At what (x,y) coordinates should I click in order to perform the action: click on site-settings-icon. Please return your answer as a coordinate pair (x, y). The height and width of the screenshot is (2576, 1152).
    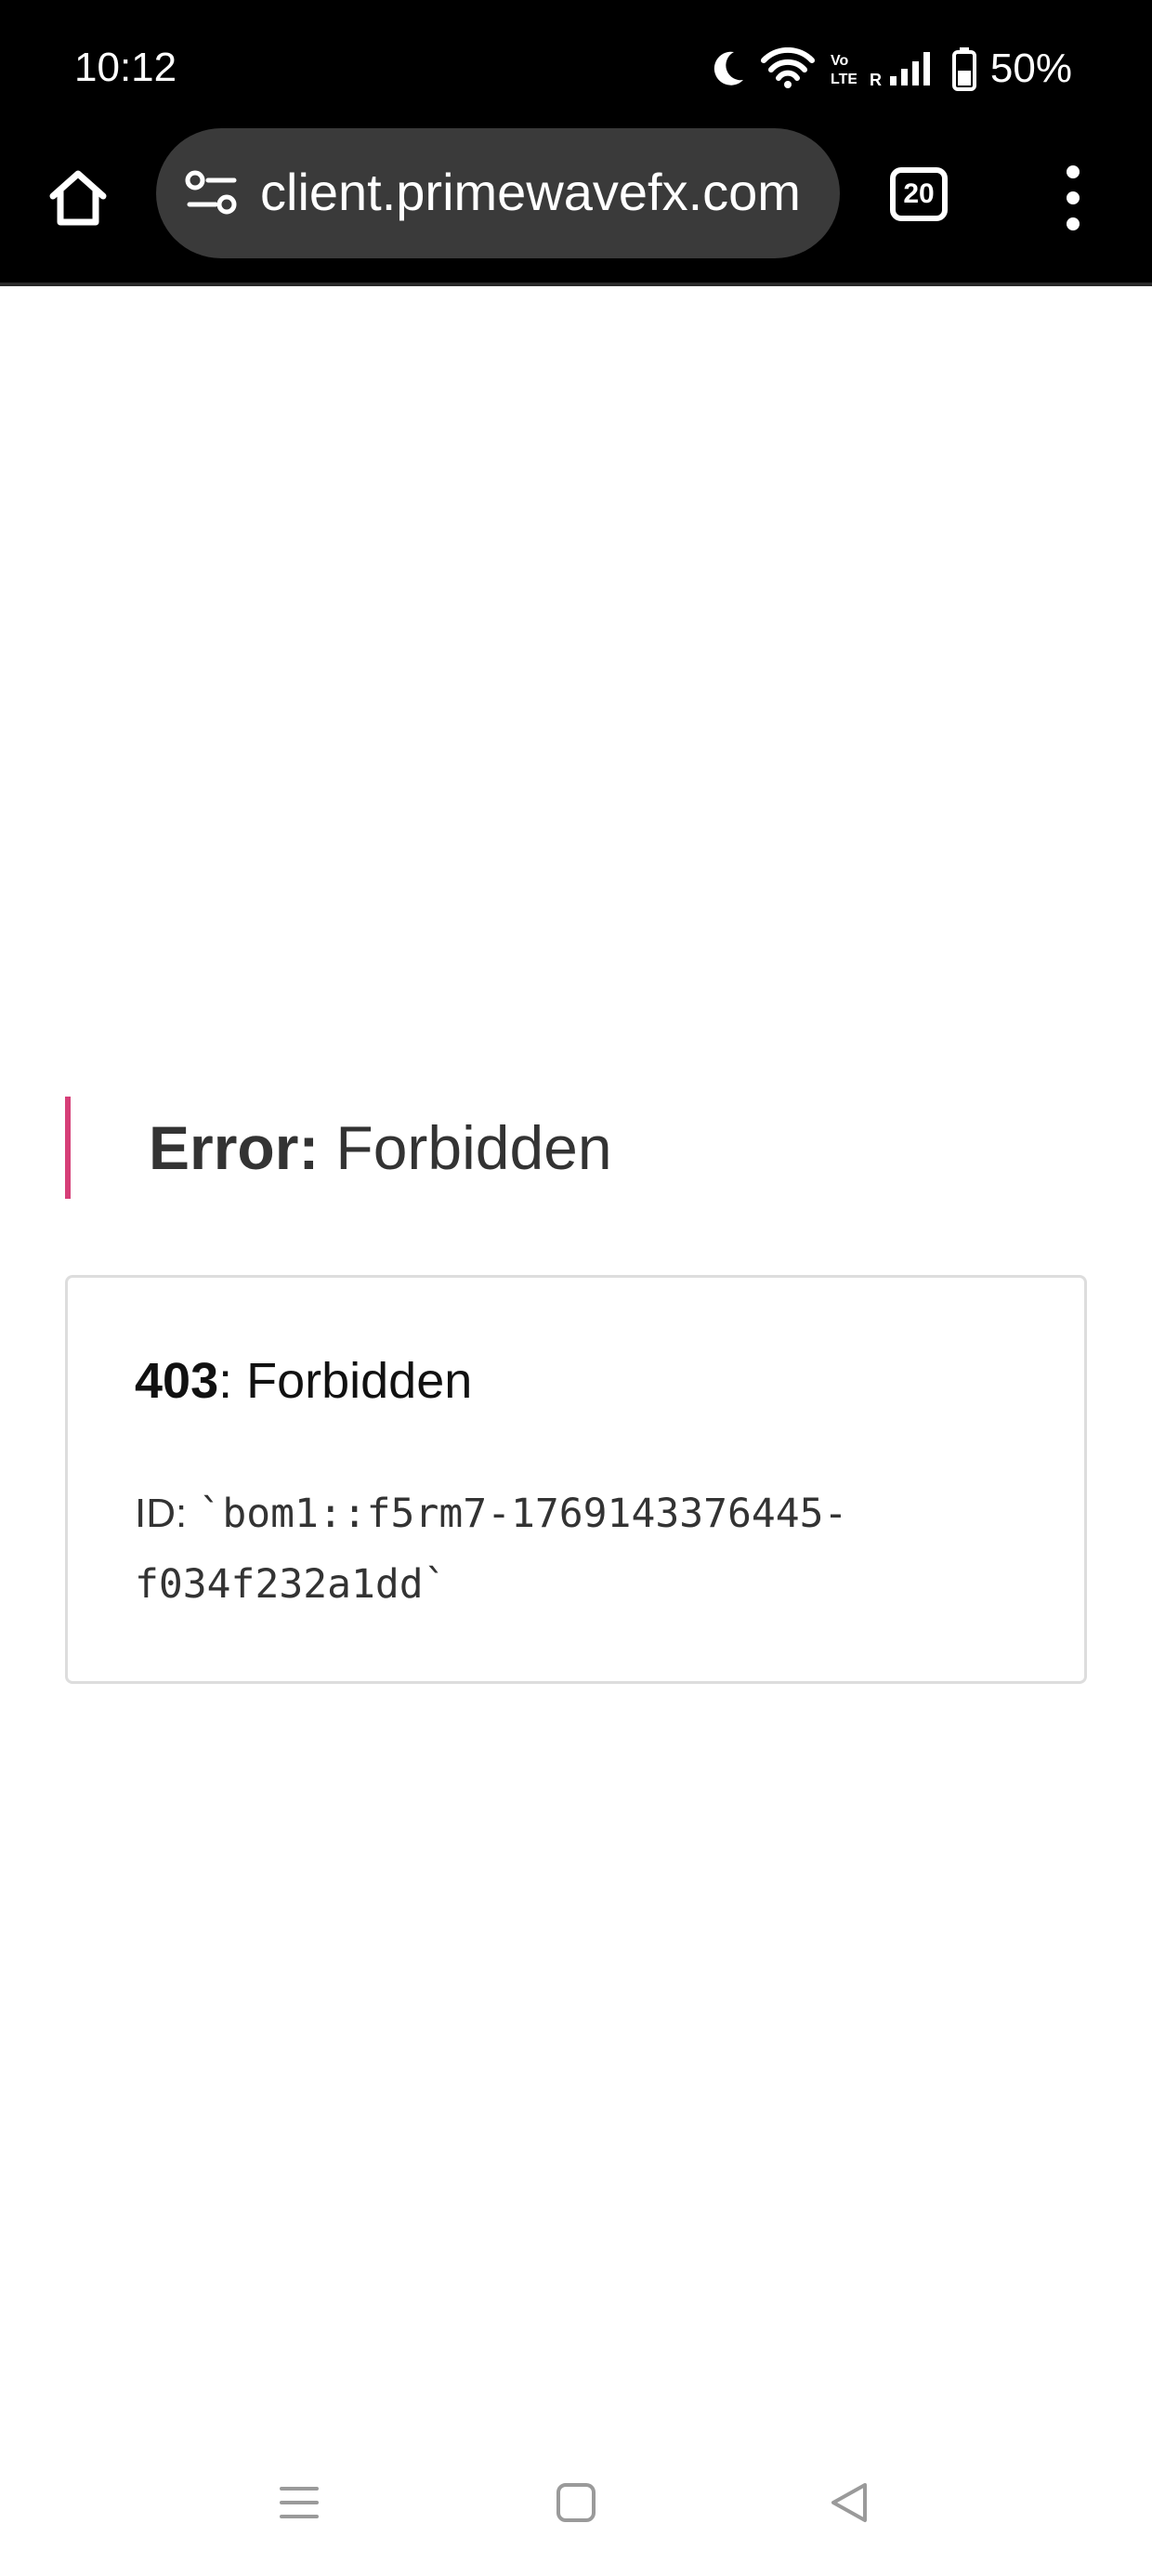
    Looking at the image, I should click on (212, 193).